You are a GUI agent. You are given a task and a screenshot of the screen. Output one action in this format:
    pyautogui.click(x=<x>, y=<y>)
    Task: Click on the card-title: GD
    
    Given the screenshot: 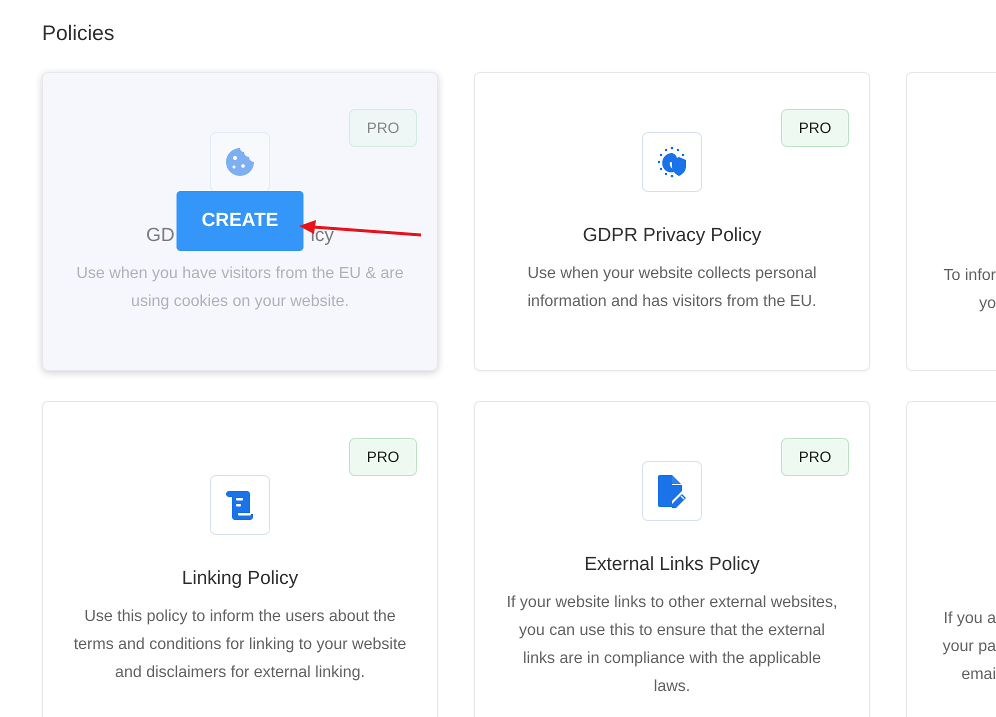 What is the action you would take?
    pyautogui.click(x=160, y=236)
    